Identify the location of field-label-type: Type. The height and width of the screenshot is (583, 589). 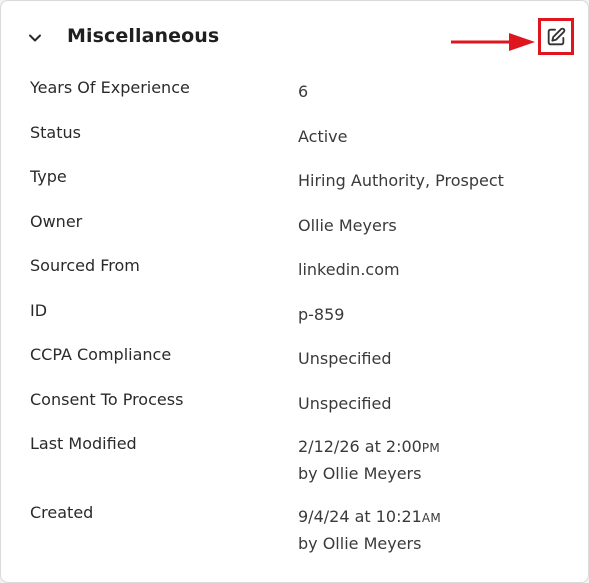
(48, 176).